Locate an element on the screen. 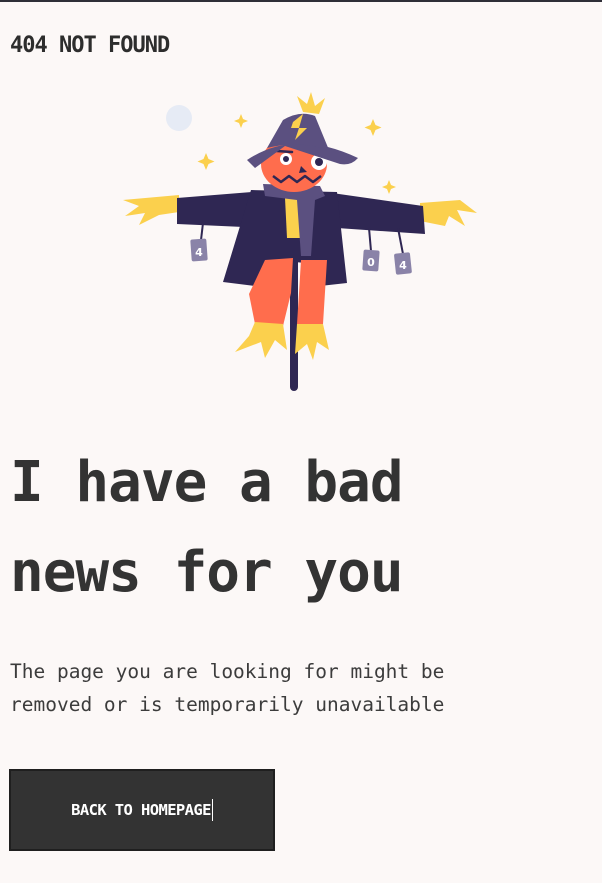 This screenshot has width=602, height=883. back-to-homepage-button: BACK TO HOMEPAGE is located at coordinates (142, 810).